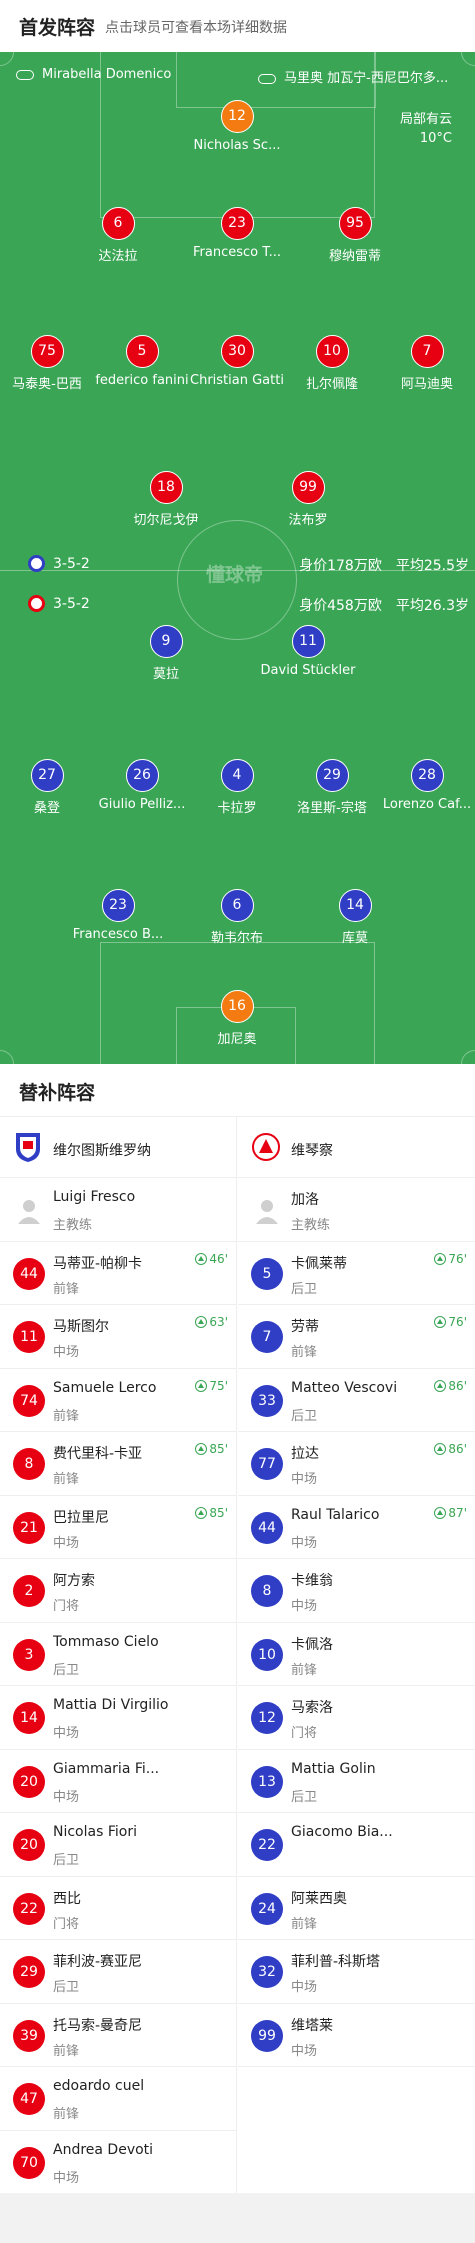  Describe the element at coordinates (237, 905) in the screenshot. I see `player-number-badge: 6` at that location.